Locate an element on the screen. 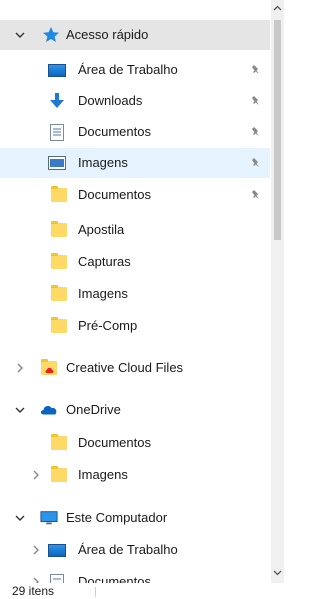 This screenshot has height=599, width=320. tree-item-label: Este Computador is located at coordinates (117, 517).